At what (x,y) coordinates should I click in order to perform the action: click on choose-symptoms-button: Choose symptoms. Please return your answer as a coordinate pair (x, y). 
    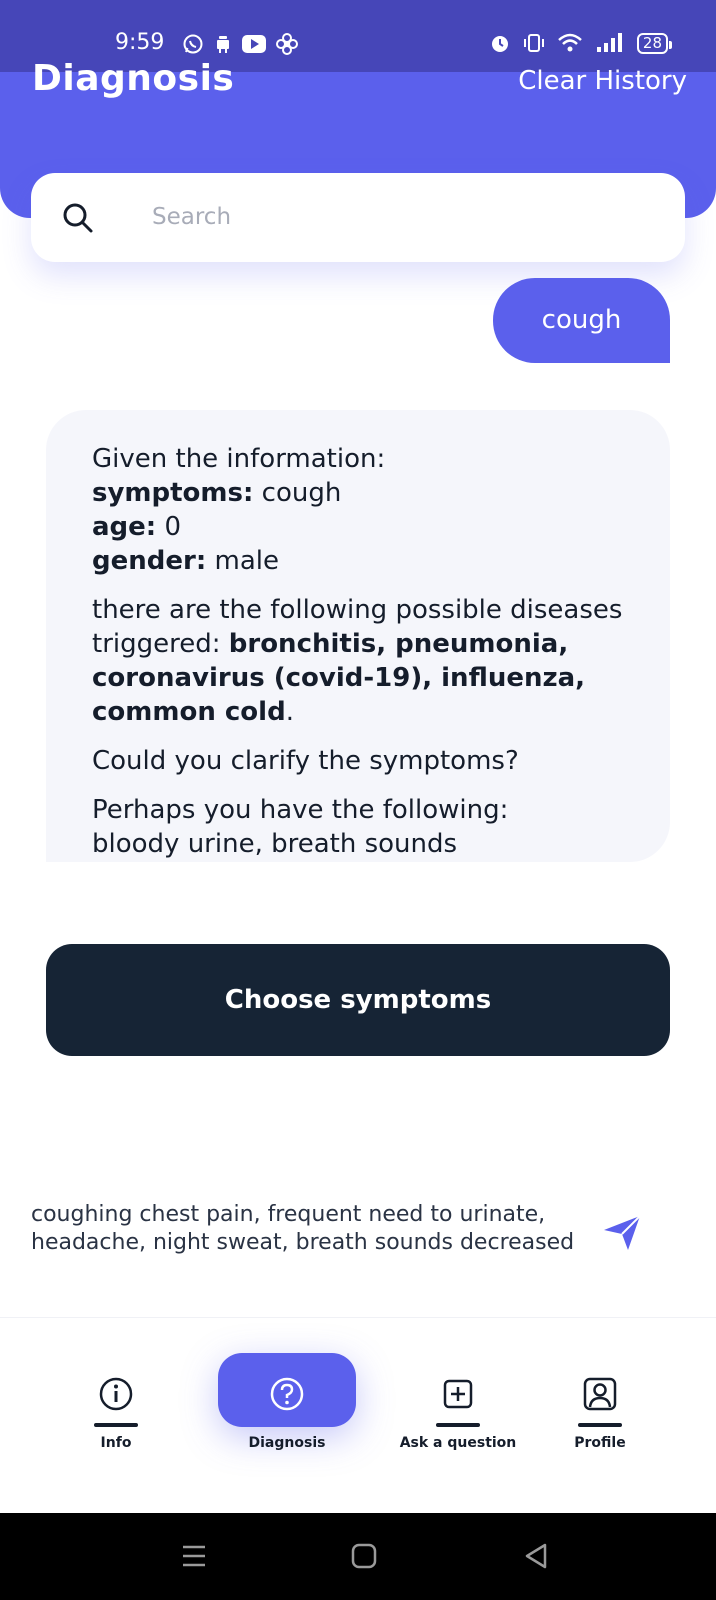
    Looking at the image, I should click on (358, 1000).